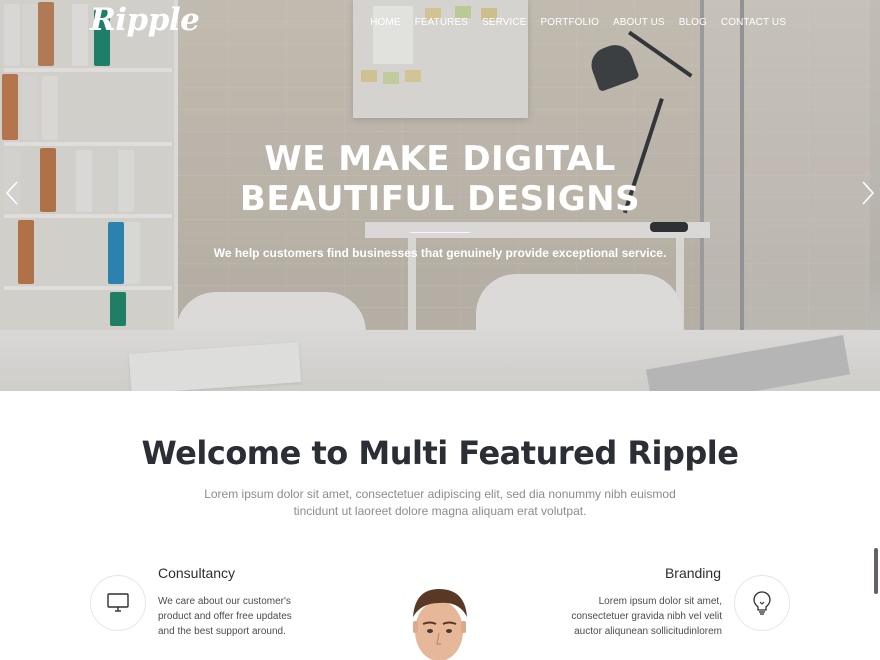  I want to click on branding-title: Branding, so click(692, 573).